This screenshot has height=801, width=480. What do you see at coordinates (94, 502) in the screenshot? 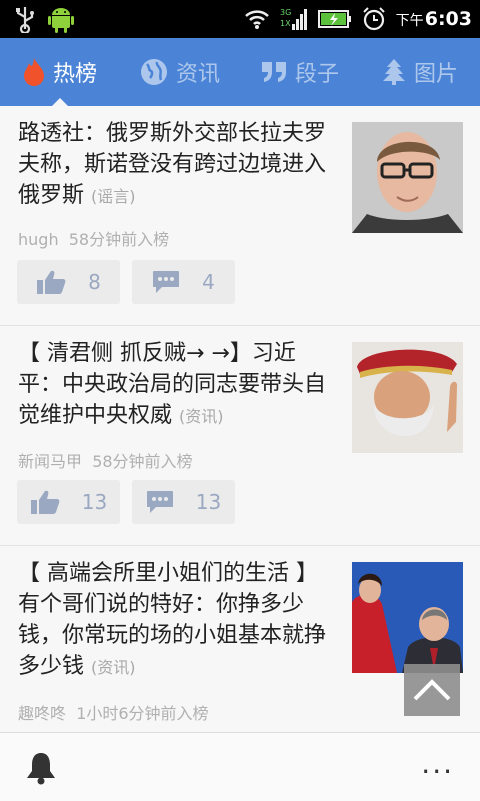
I see `like-count: 13` at bounding box center [94, 502].